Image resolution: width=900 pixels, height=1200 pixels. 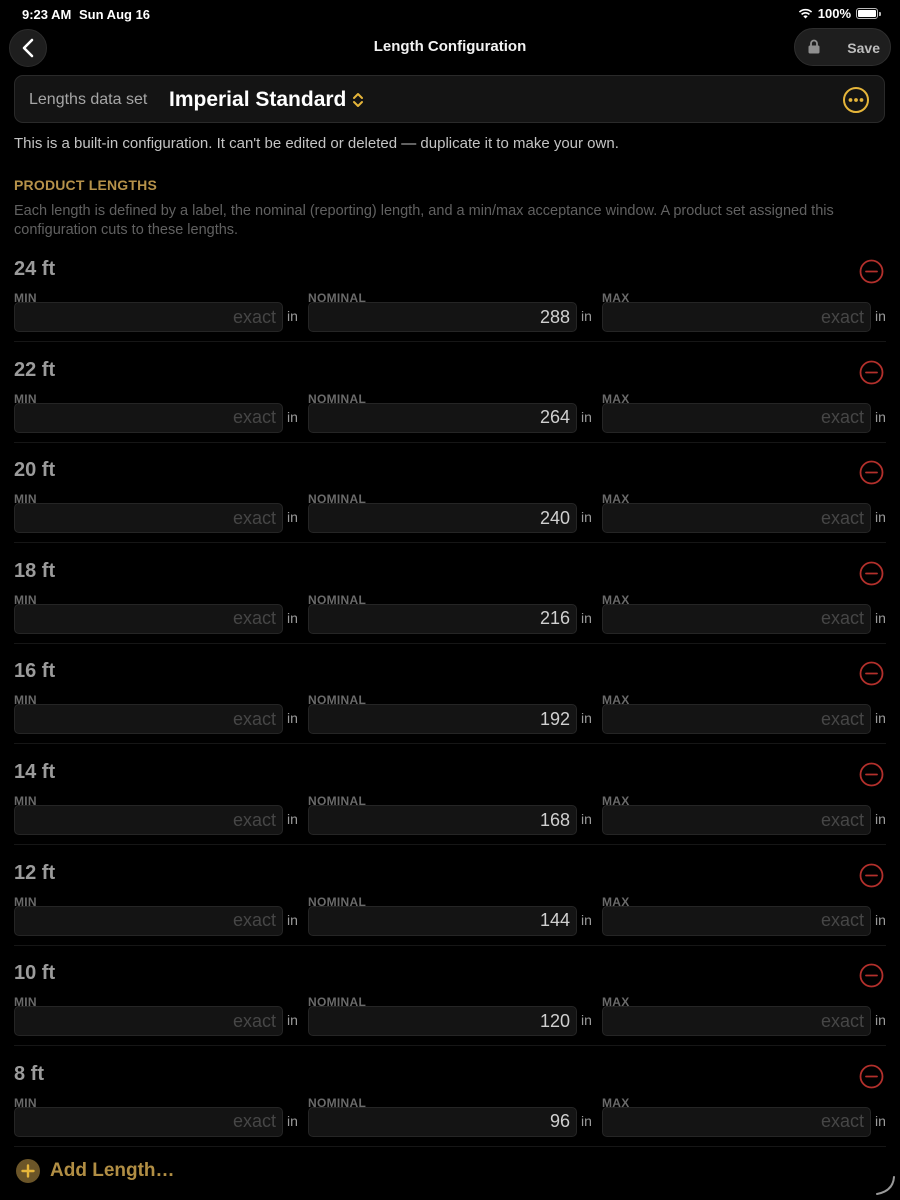 I want to click on length-row: 10 ft MIN in NOMINAL in MAX in, so click(x=450, y=1009).